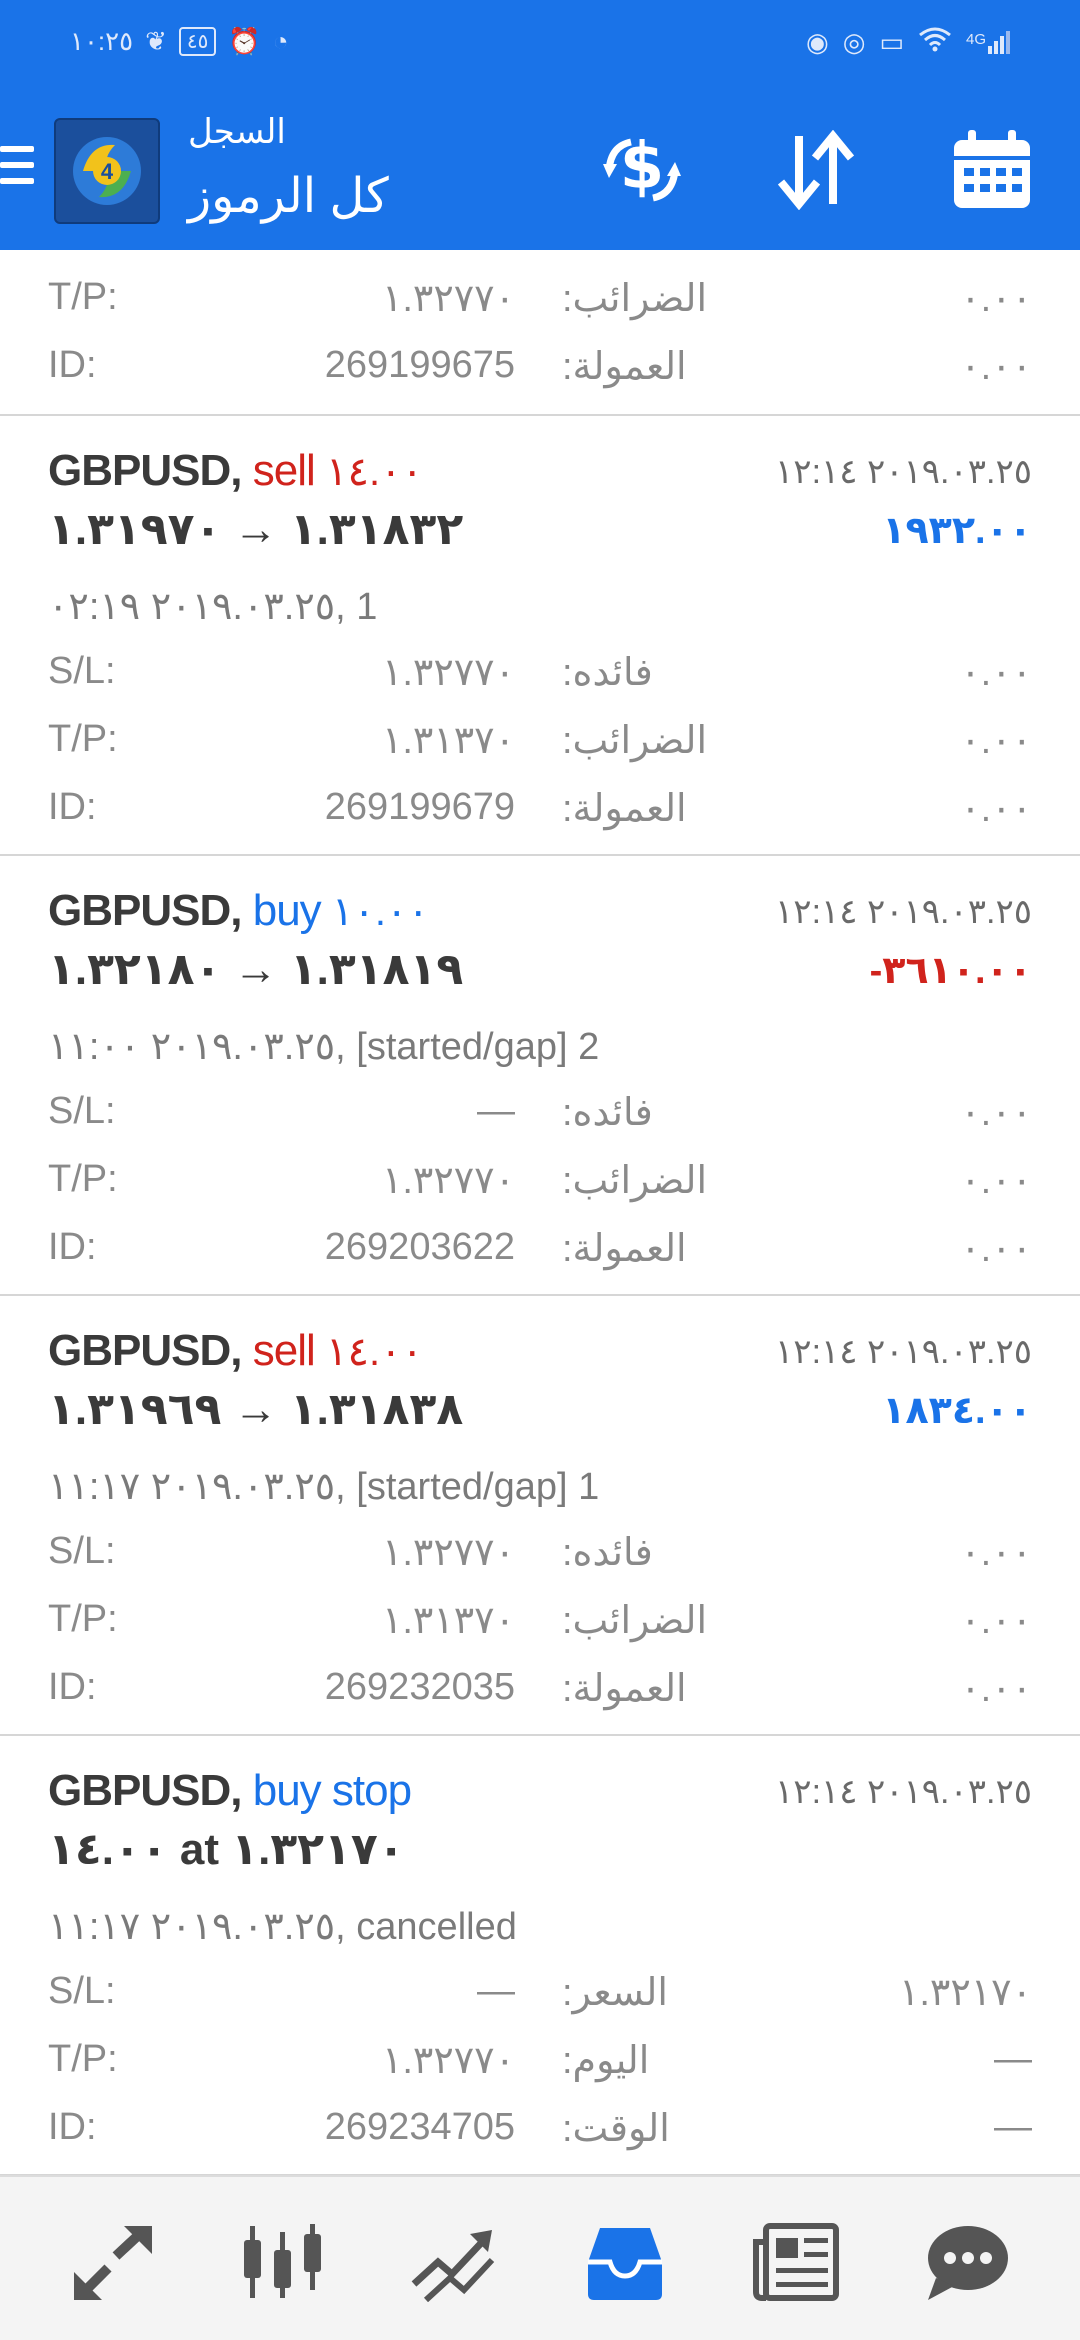 Image resolution: width=1080 pixels, height=2340 pixels. I want to click on app-subtitle: السجل, so click(237, 132).